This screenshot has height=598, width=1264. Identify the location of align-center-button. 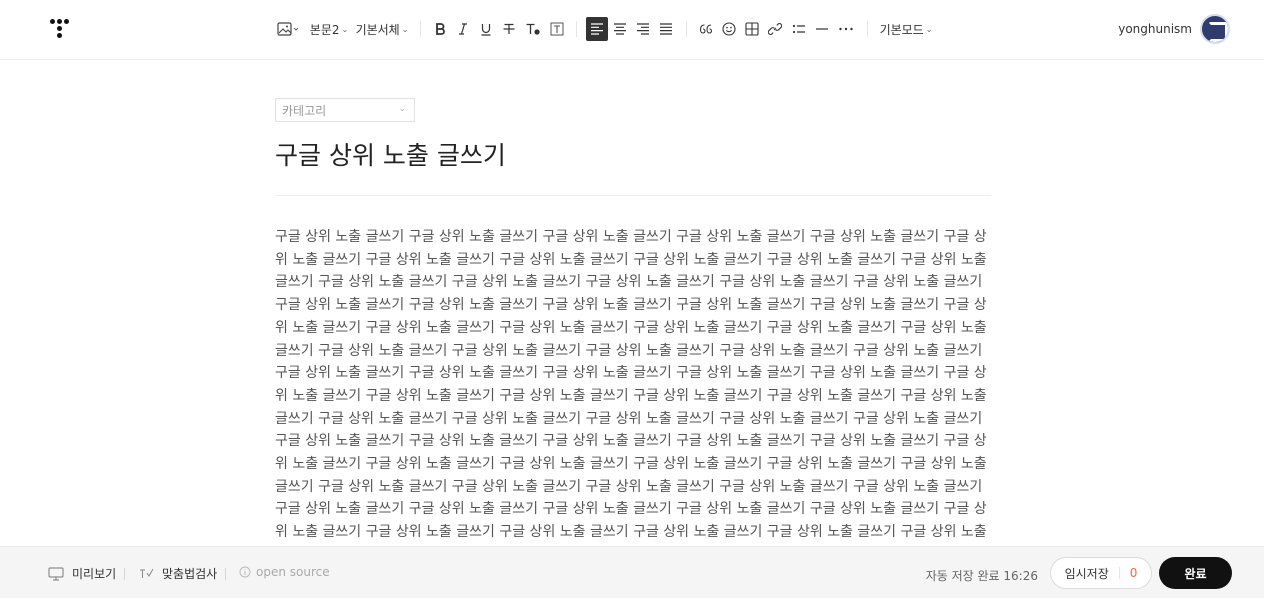
(620, 29).